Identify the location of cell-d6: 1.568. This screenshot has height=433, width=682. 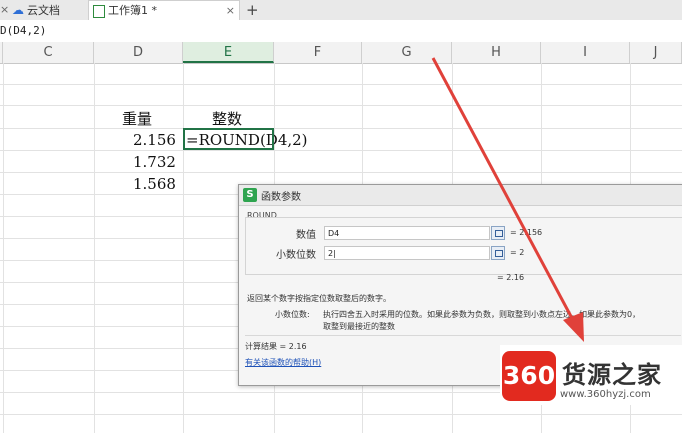
(154, 184).